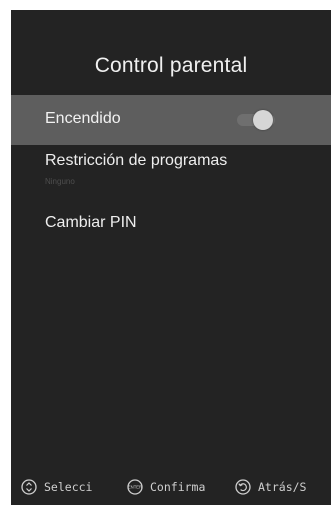 The height and width of the screenshot is (517, 335). I want to click on menu-item-label: Cambiar PIN, so click(91, 222).